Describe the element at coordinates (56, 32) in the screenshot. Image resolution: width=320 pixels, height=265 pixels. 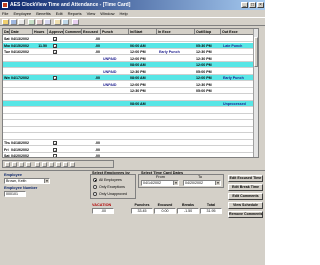
I see `col-header-approved: Approved` at that location.